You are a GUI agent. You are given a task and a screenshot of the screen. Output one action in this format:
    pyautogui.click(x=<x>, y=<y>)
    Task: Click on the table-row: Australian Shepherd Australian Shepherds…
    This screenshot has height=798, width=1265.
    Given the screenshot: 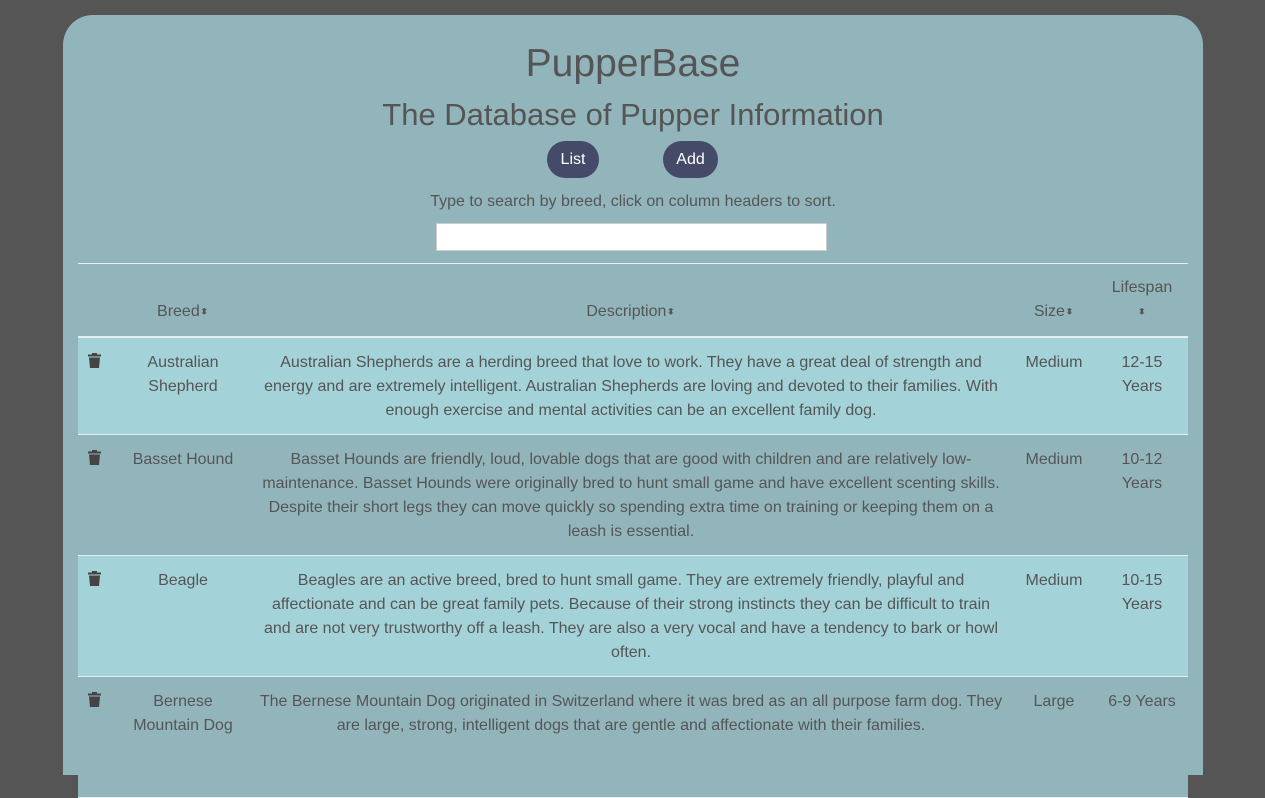 What is the action you would take?
    pyautogui.click(x=633, y=386)
    